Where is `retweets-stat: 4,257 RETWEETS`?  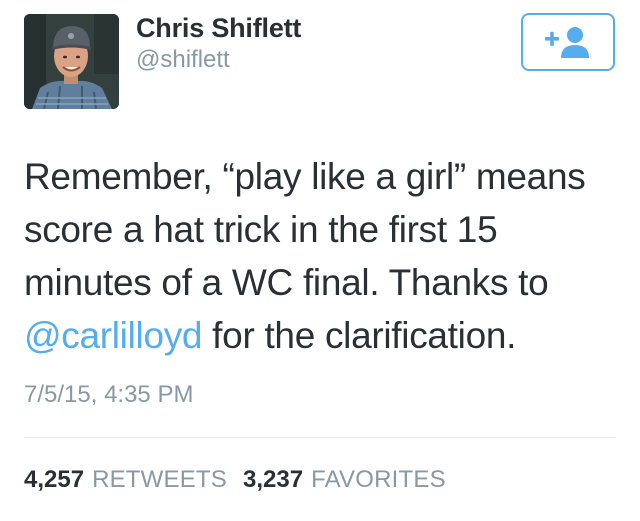 retweets-stat: 4,257 RETWEETS is located at coordinates (125, 480).